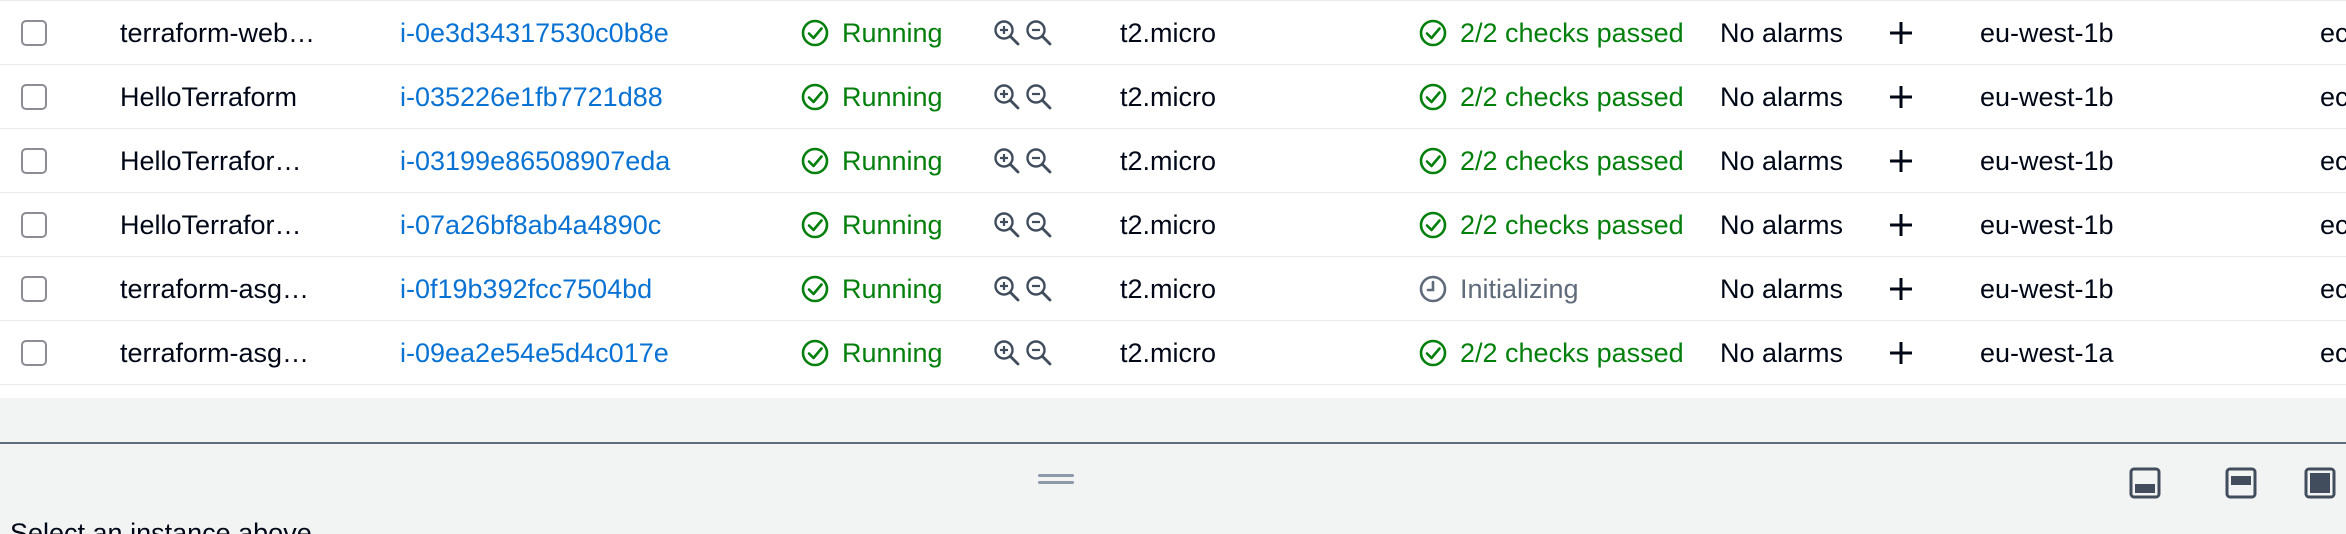 This screenshot has height=534, width=2346. I want to click on instance-id-cell: i-07a26bf8ab4a4890c, so click(565, 225).